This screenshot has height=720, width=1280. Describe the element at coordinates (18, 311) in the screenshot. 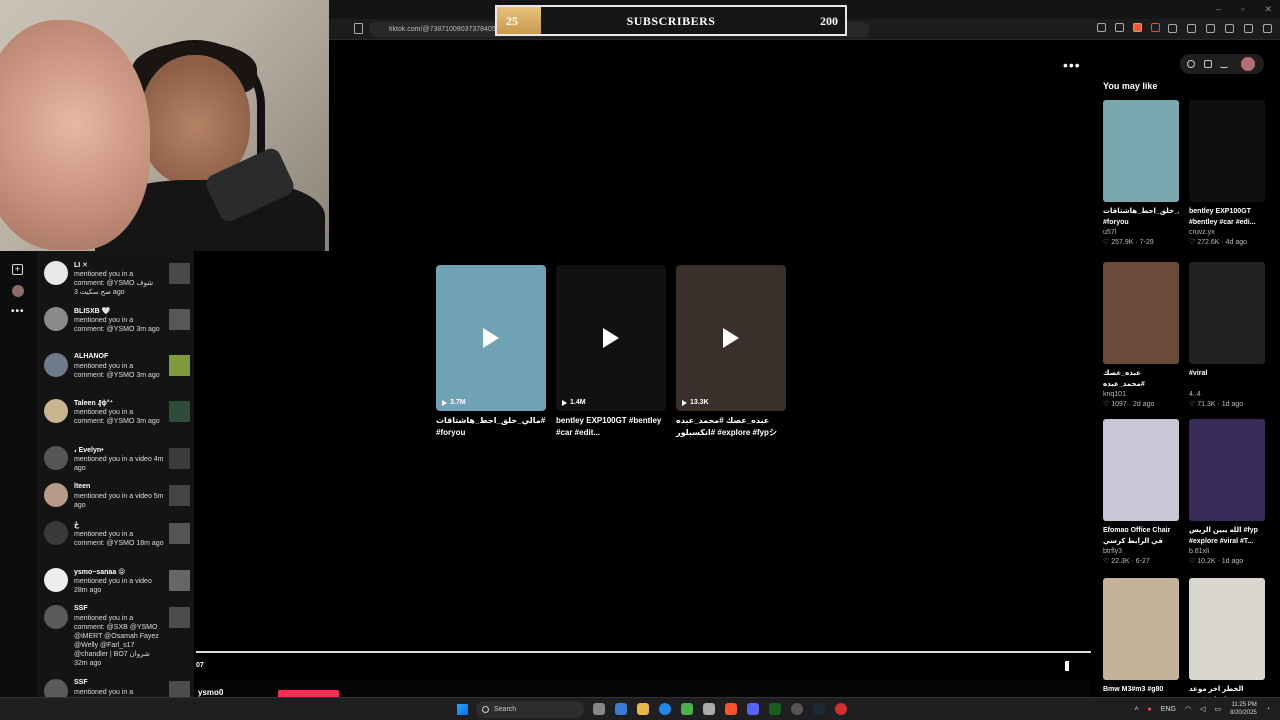

I see `more-icon: •••` at that location.